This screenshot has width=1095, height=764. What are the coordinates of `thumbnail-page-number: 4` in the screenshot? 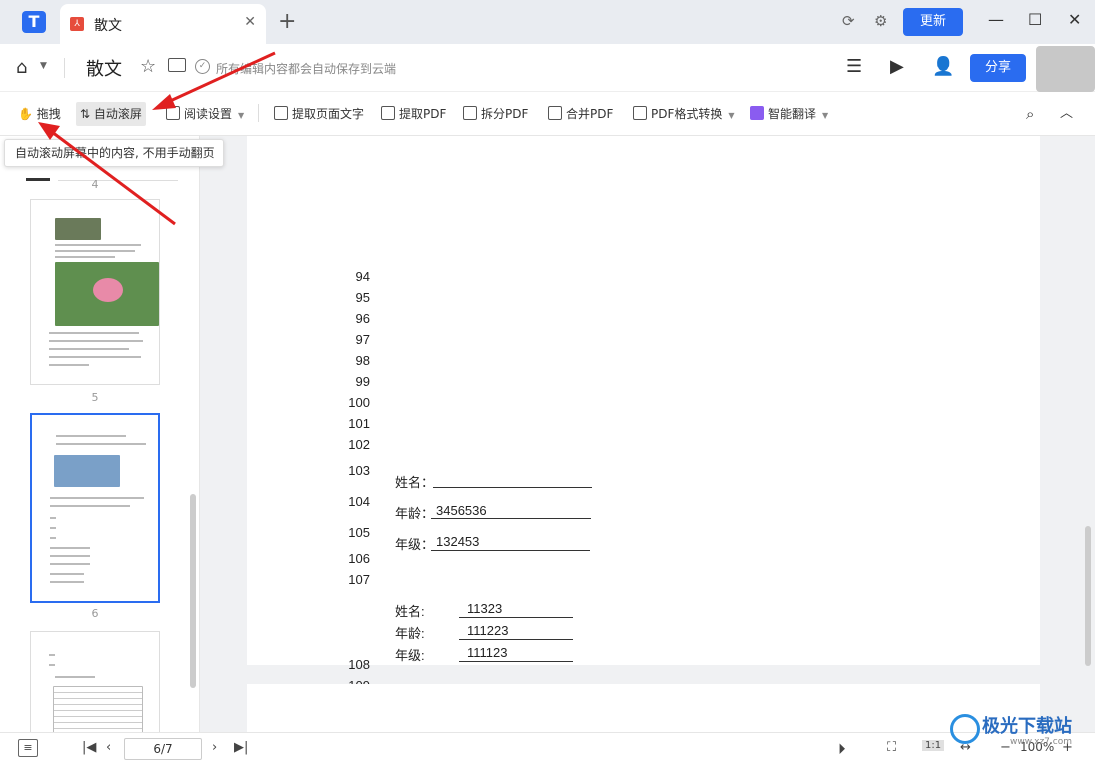 It's located at (95, 184).